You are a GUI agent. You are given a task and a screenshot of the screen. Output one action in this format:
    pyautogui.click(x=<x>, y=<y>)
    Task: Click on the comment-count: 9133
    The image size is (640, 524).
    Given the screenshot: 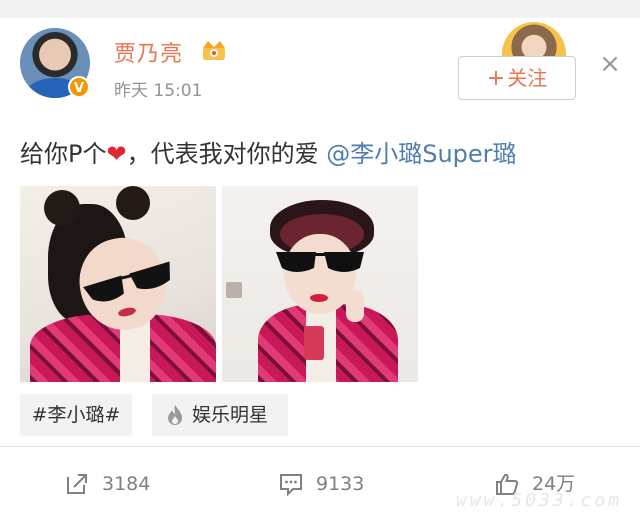 What is the action you would take?
    pyautogui.click(x=340, y=484)
    